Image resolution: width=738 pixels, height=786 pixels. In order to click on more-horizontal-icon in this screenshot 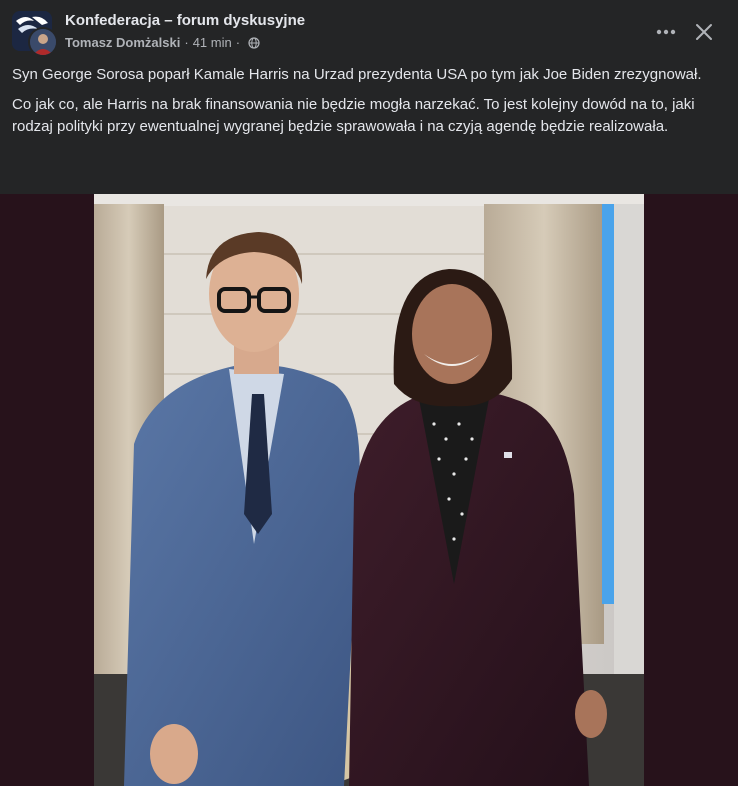, I will do `click(666, 32)`.